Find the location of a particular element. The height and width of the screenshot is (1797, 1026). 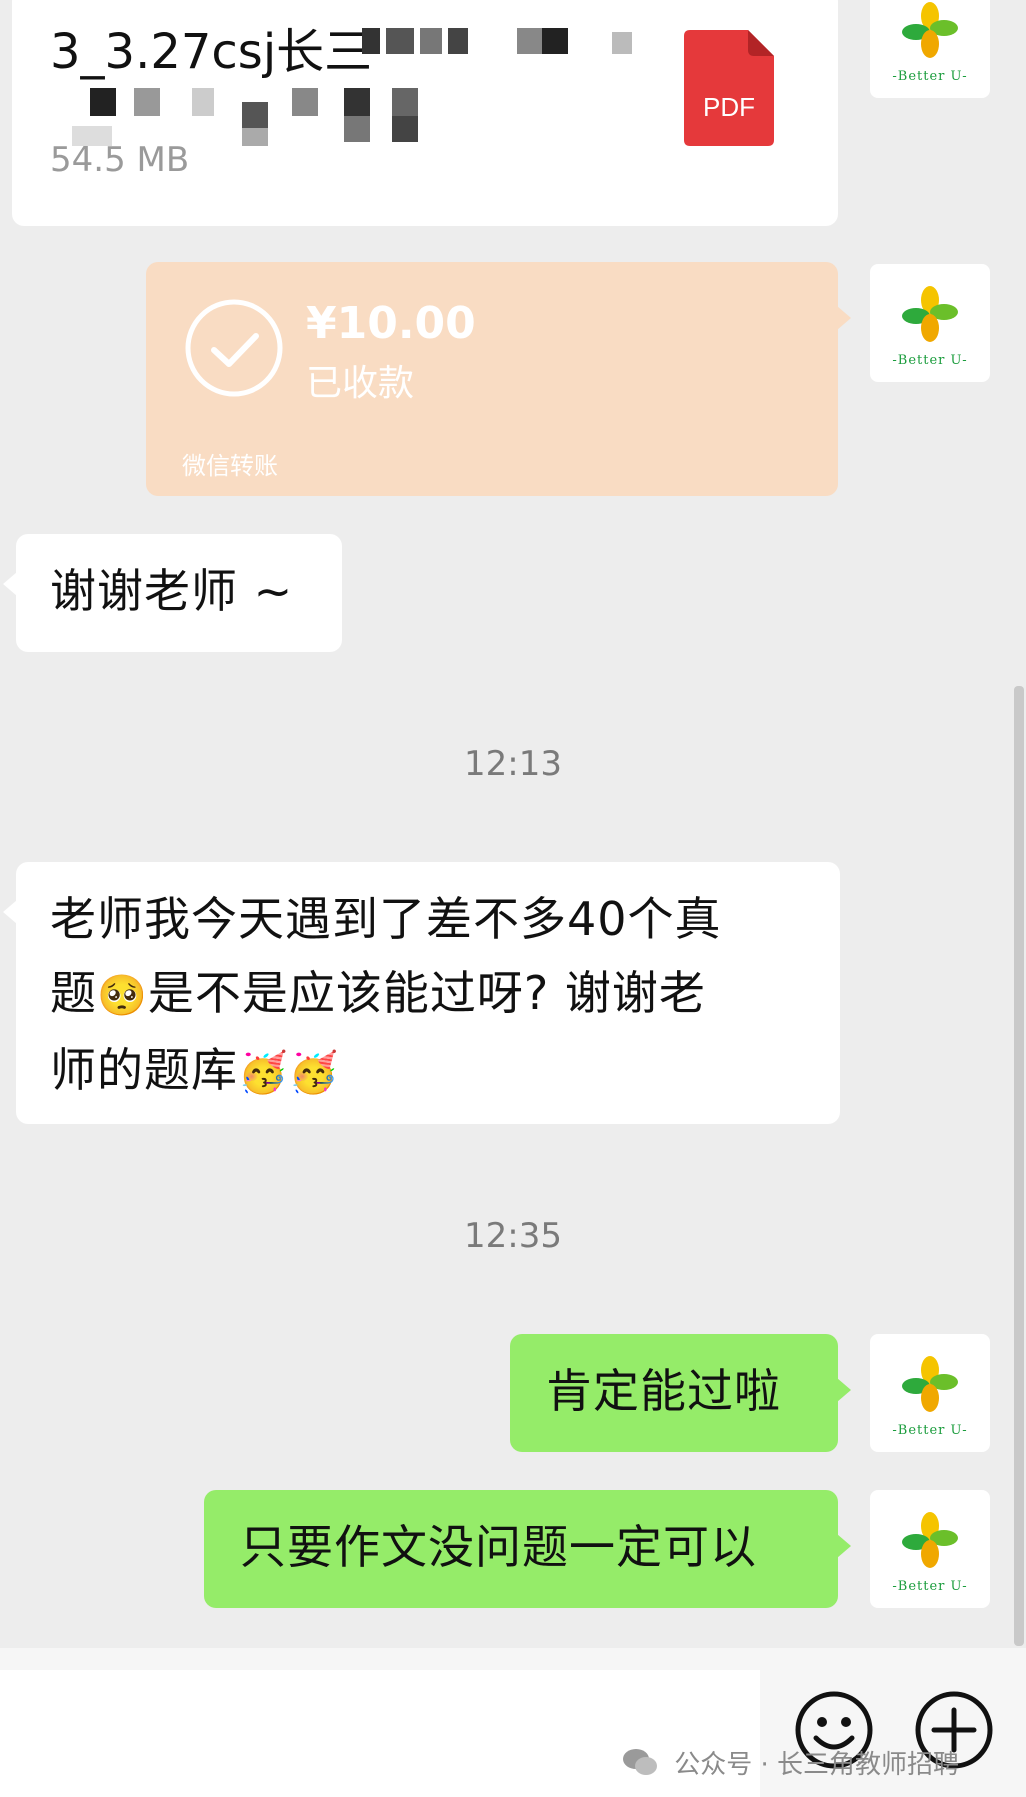

wechat-icon is located at coordinates (640, 1765).